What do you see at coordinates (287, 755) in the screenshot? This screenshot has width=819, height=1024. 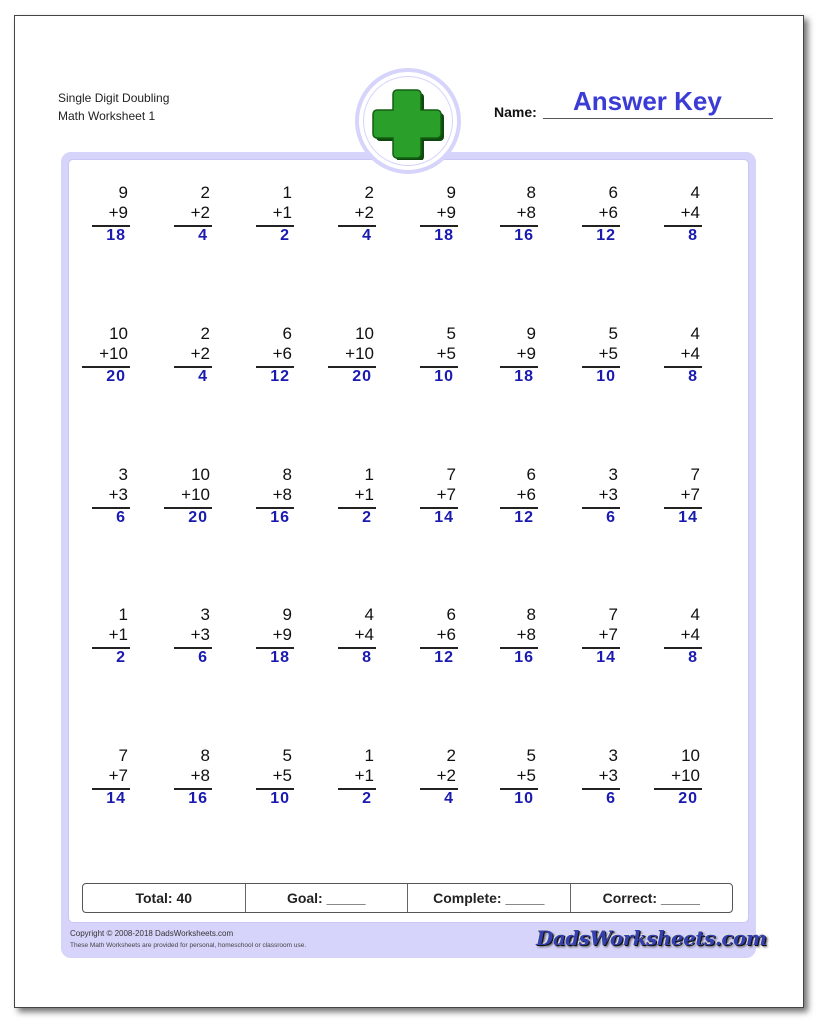 I see `addend-top: 5` at bounding box center [287, 755].